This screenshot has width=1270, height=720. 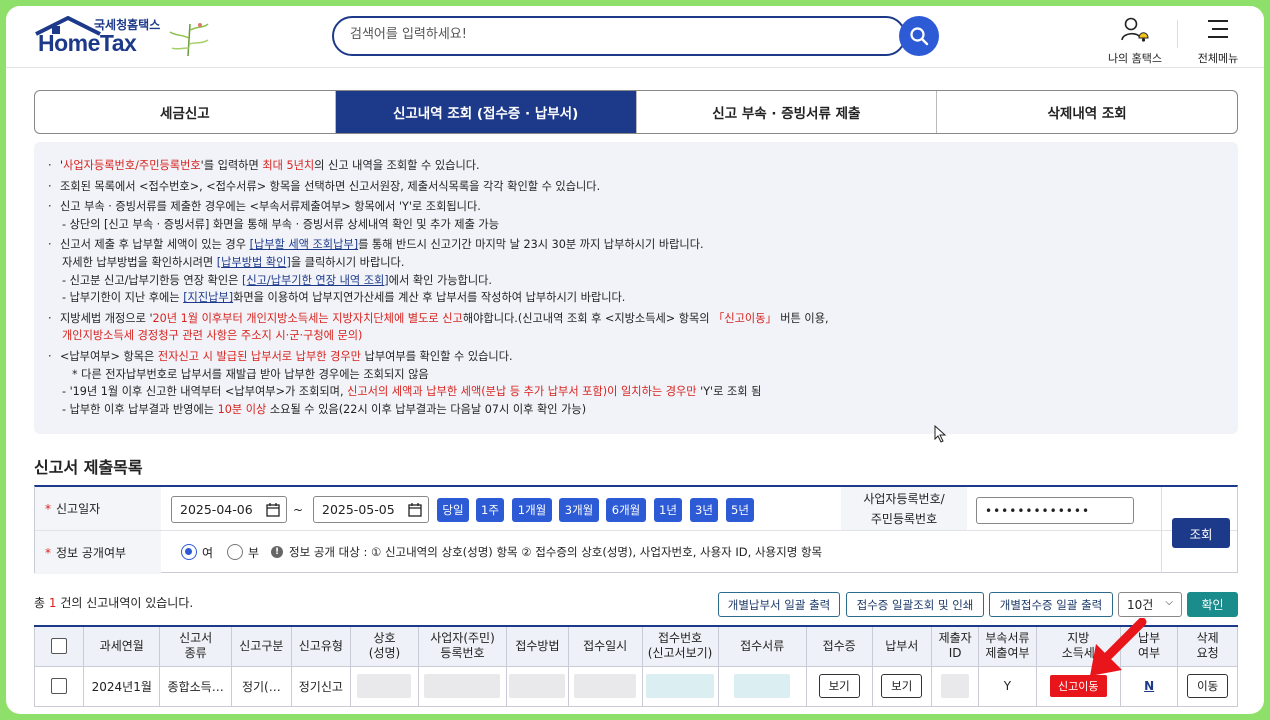 I want to click on cell-receipt-no-redacted, so click(x=680, y=686).